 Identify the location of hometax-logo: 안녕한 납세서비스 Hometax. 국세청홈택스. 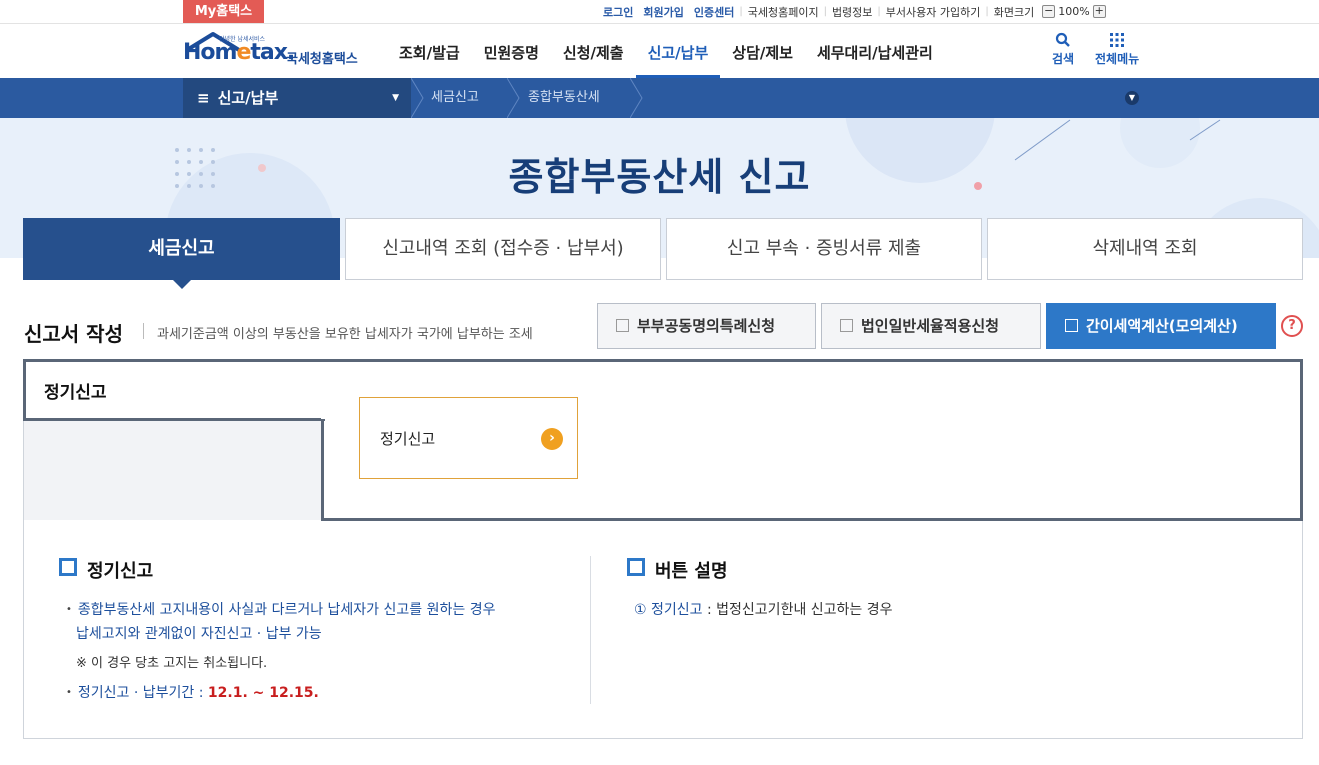
(275, 52).